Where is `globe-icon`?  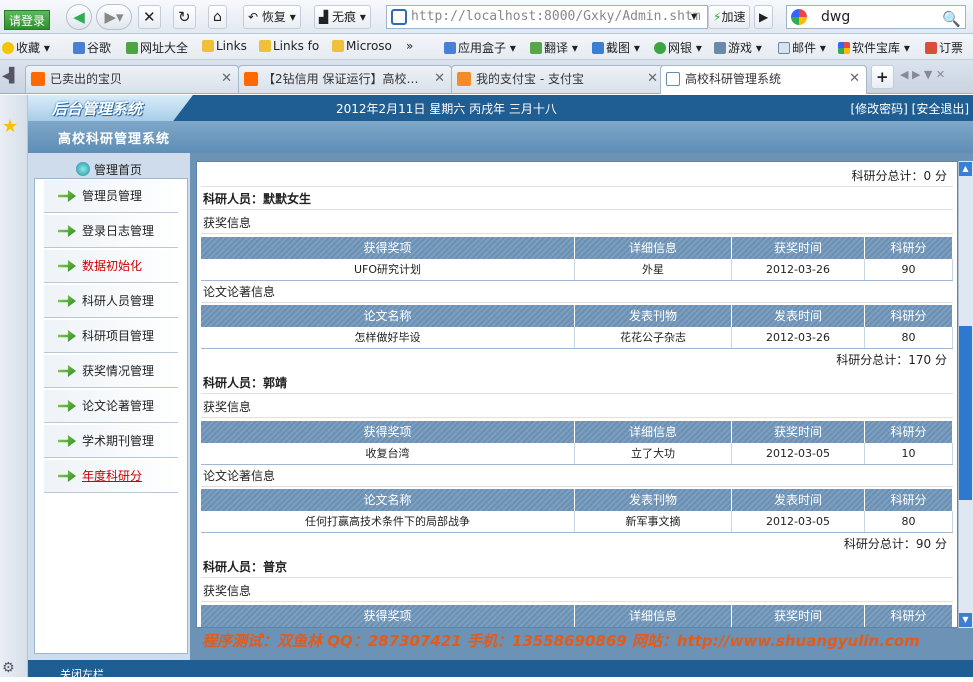 globe-icon is located at coordinates (83, 169).